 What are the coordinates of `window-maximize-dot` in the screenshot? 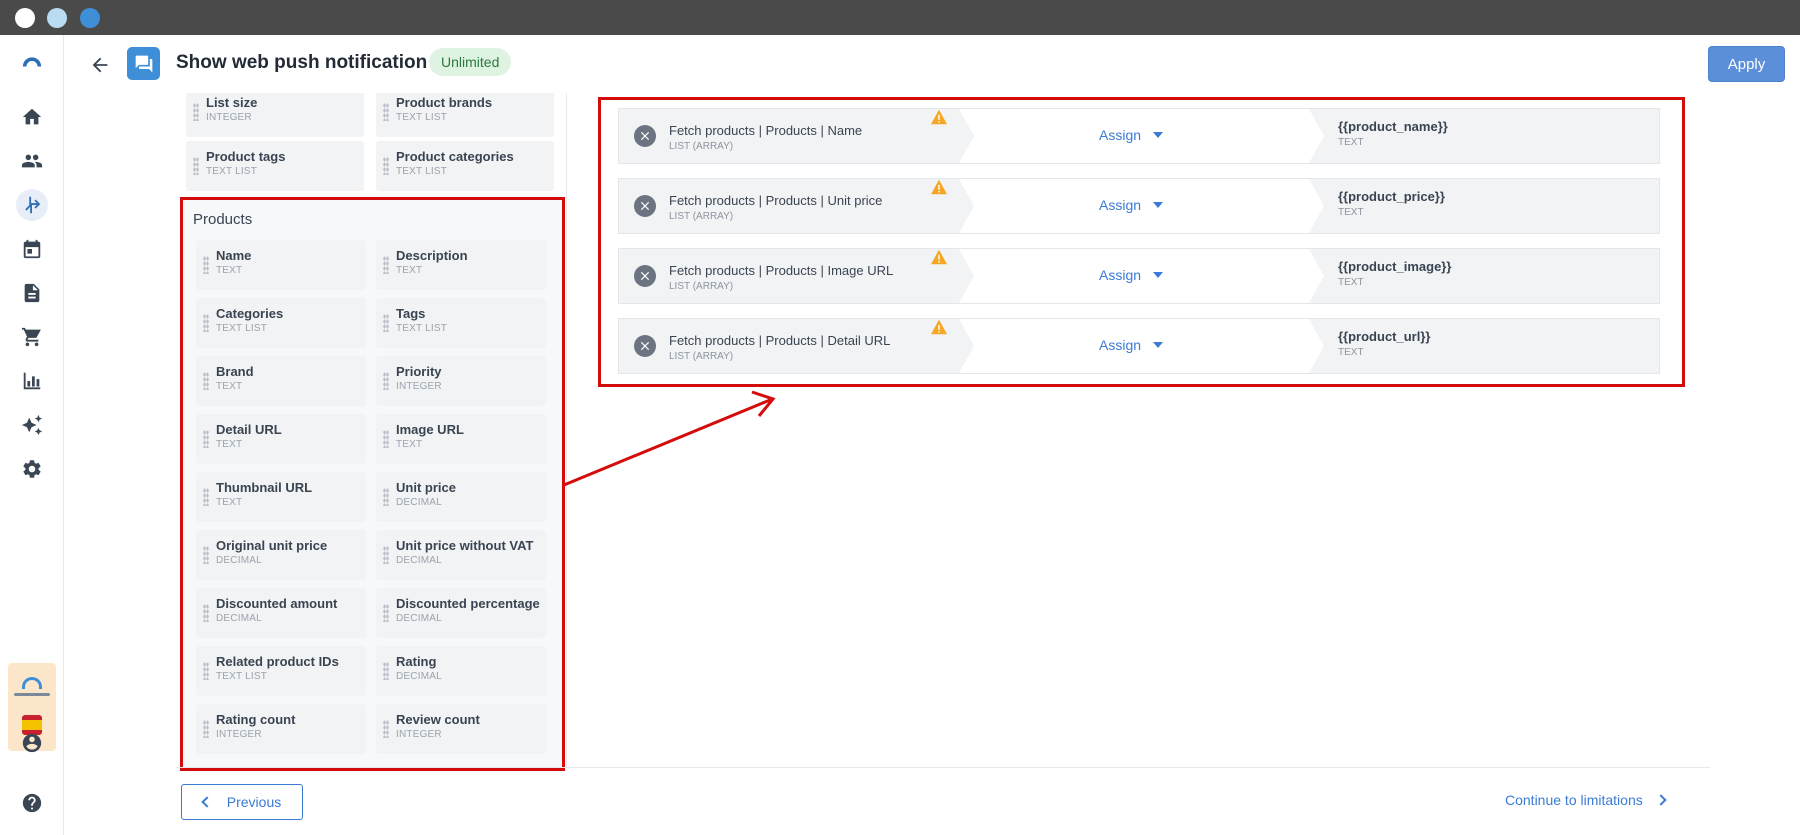 It's located at (90, 18).